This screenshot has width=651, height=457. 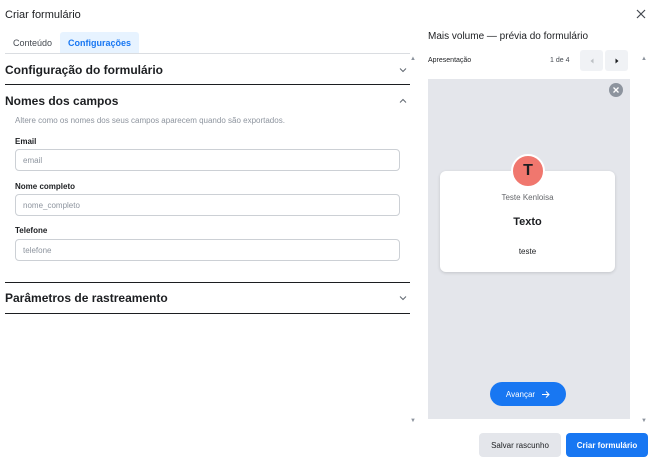 What do you see at coordinates (450, 60) in the screenshot?
I see `preview-section-label: Apresentação` at bounding box center [450, 60].